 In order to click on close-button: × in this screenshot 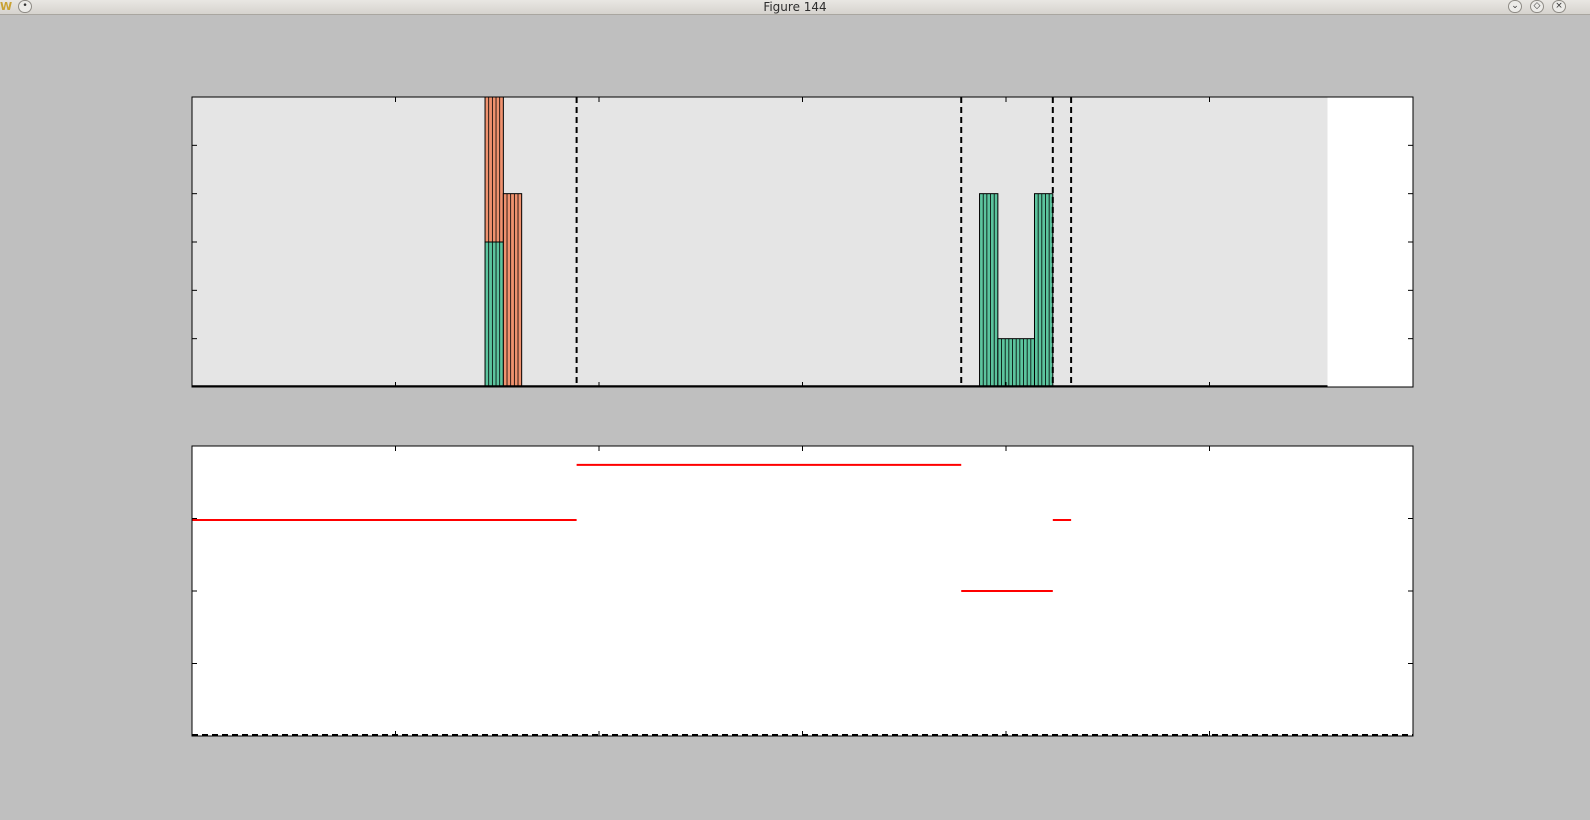, I will do `click(1559, 6)`.